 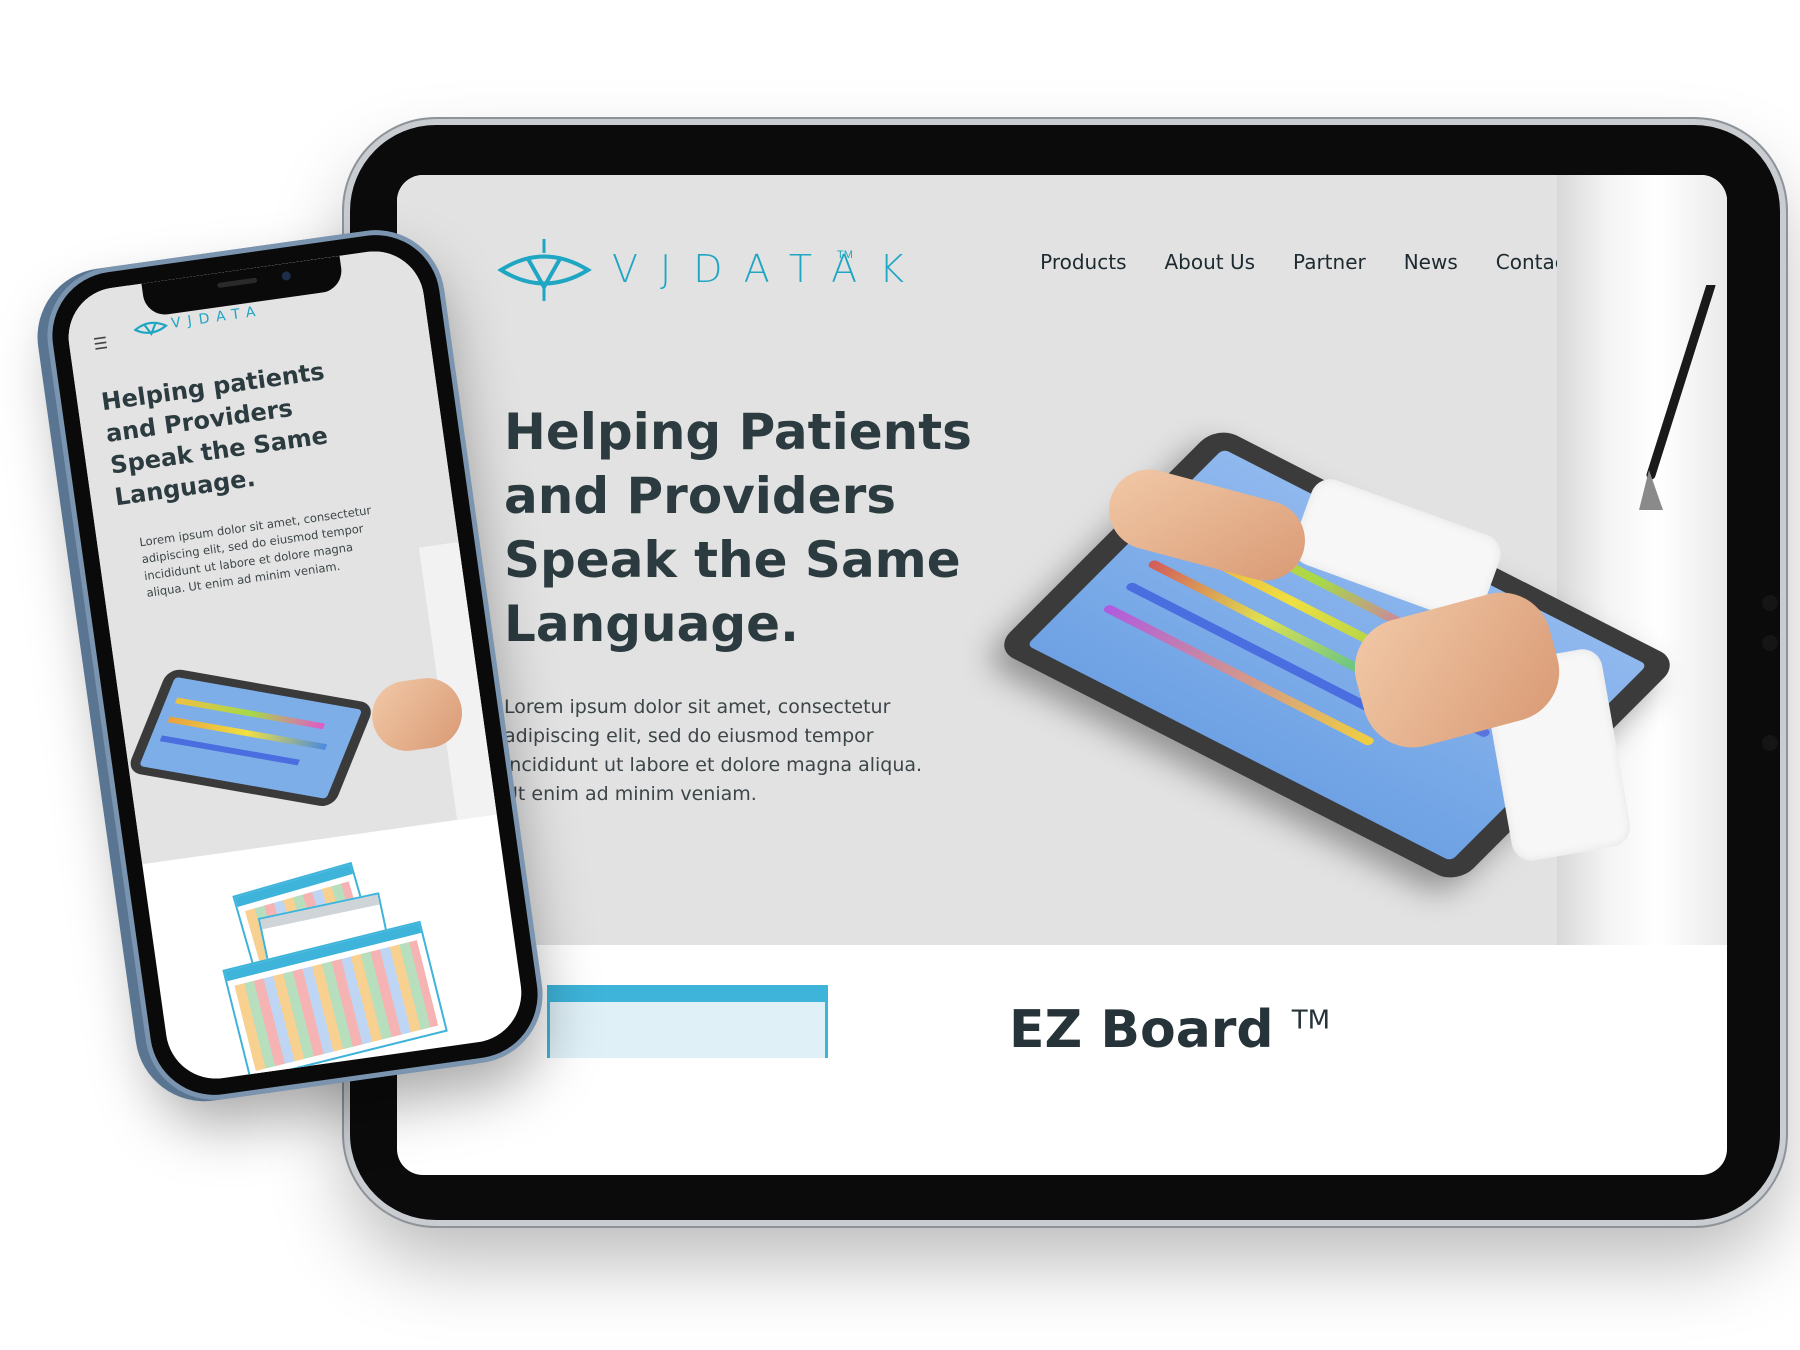 I want to click on stethoscope-image, so click(x=1677, y=397).